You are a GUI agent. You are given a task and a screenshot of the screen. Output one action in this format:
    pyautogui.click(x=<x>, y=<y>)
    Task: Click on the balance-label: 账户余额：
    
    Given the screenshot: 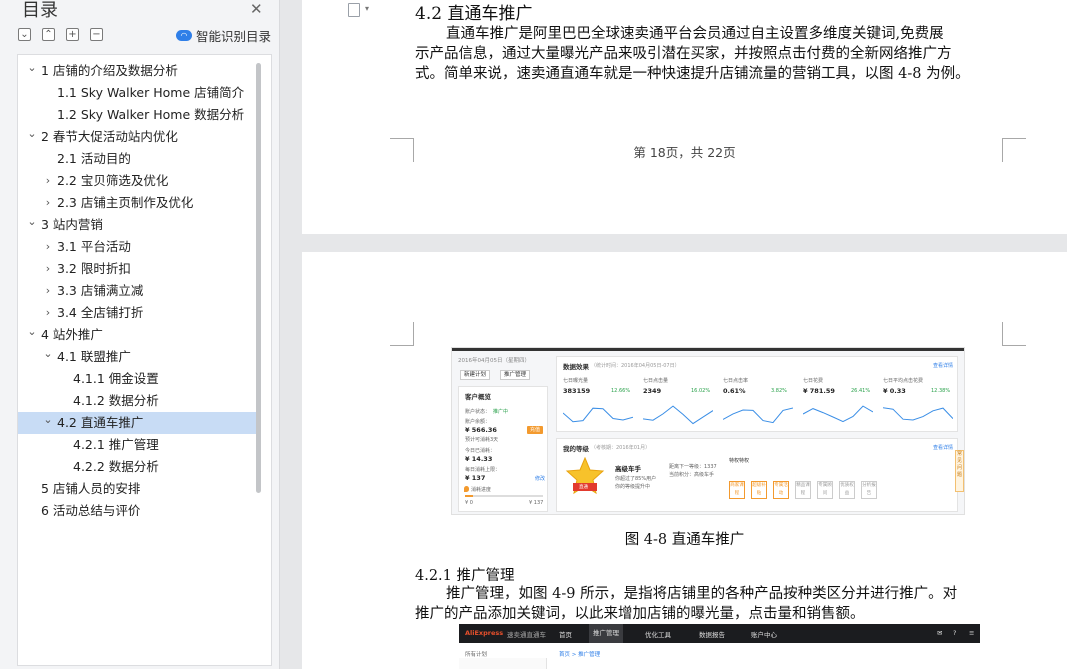 What is the action you would take?
    pyautogui.click(x=478, y=422)
    